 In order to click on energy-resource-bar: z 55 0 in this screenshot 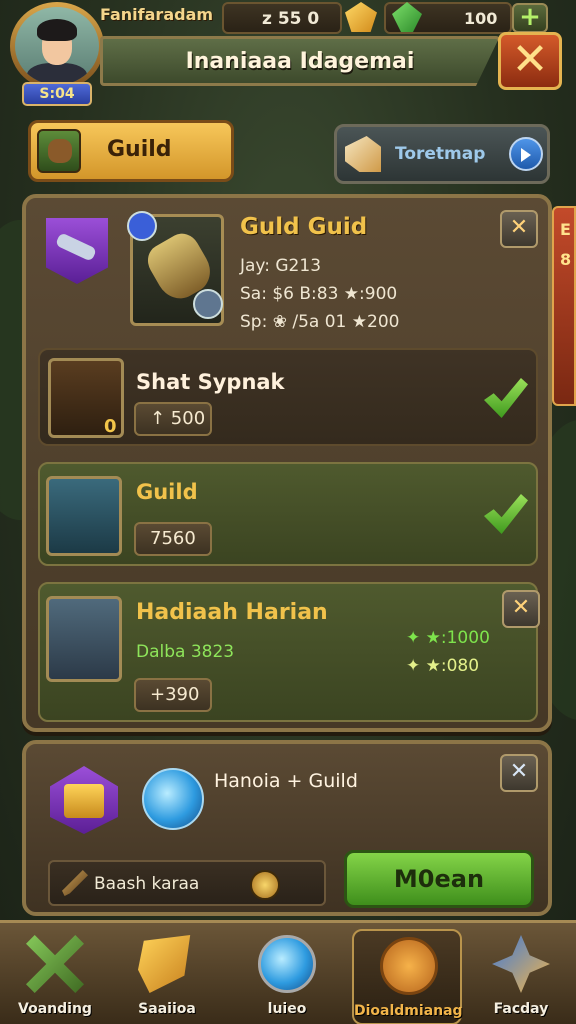, I will do `click(282, 18)`.